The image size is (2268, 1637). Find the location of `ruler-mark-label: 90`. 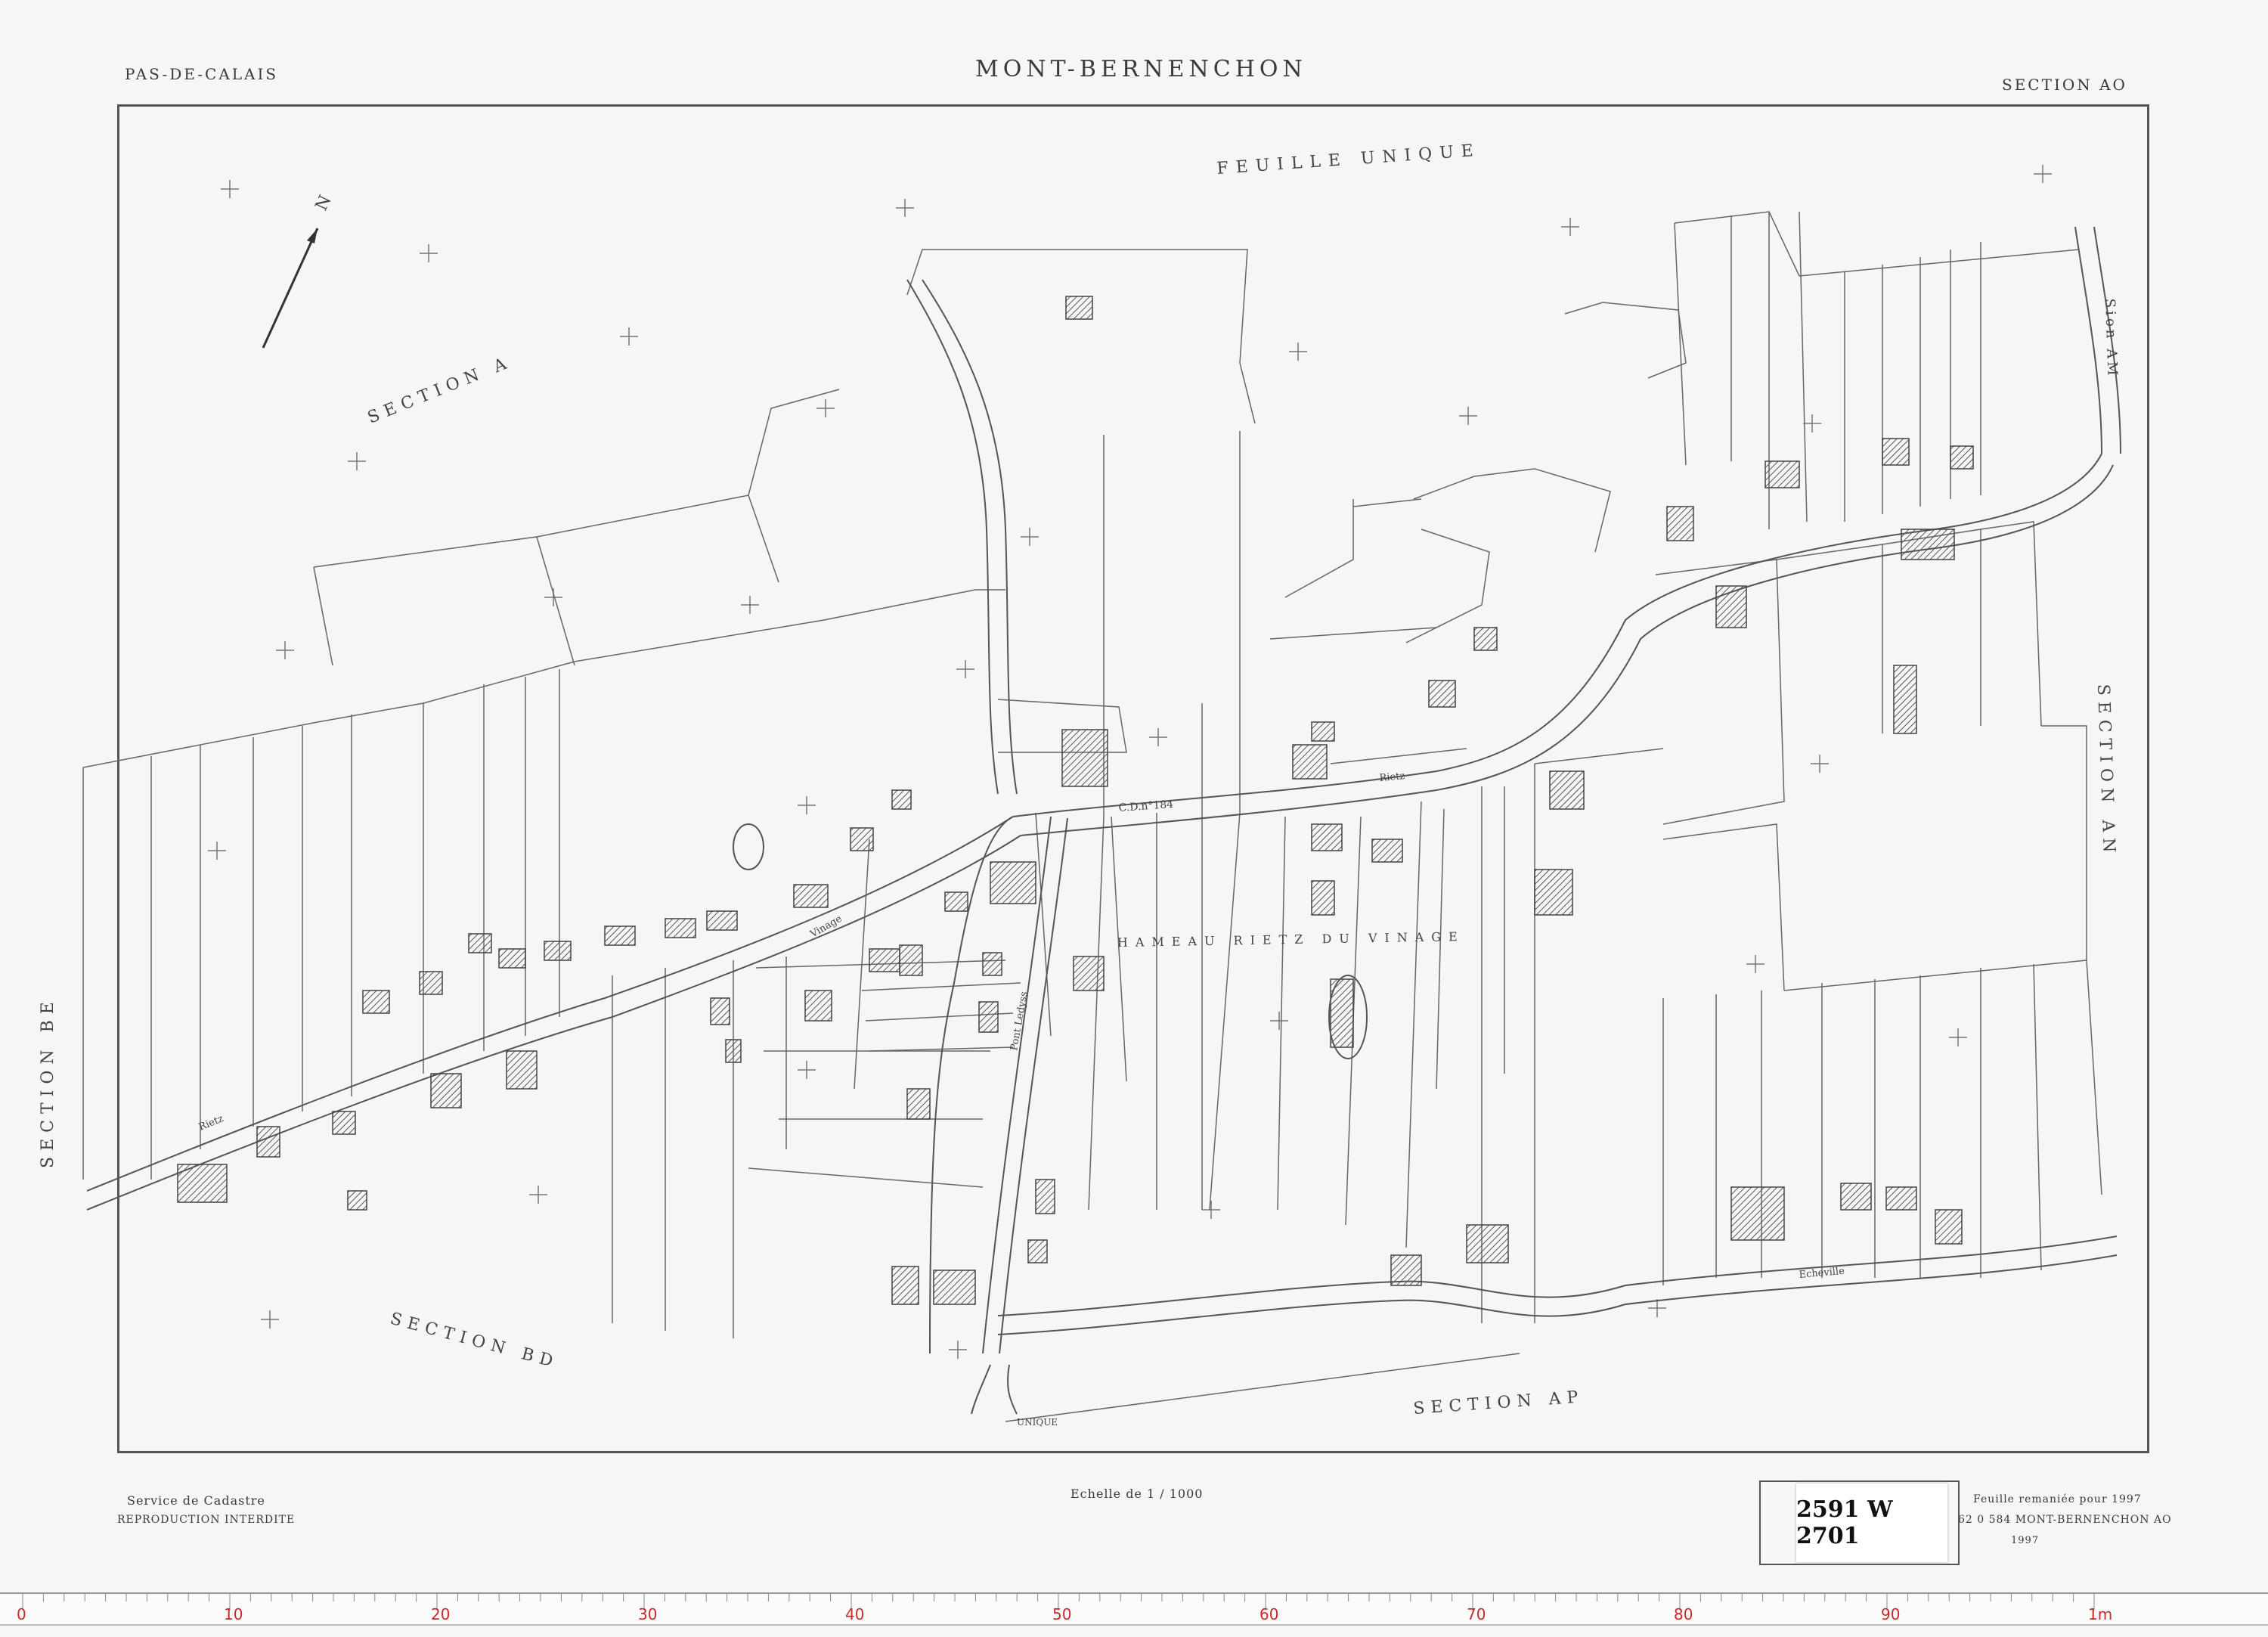

ruler-mark-label: 90 is located at coordinates (1890, 1614).